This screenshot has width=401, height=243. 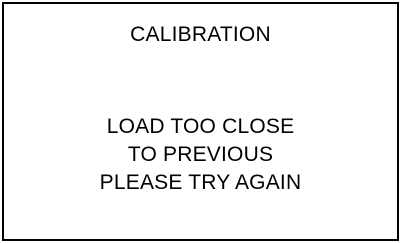 What do you see at coordinates (200, 126) in the screenshot?
I see `message-line-1: LOAD TOO CLOSE` at bounding box center [200, 126].